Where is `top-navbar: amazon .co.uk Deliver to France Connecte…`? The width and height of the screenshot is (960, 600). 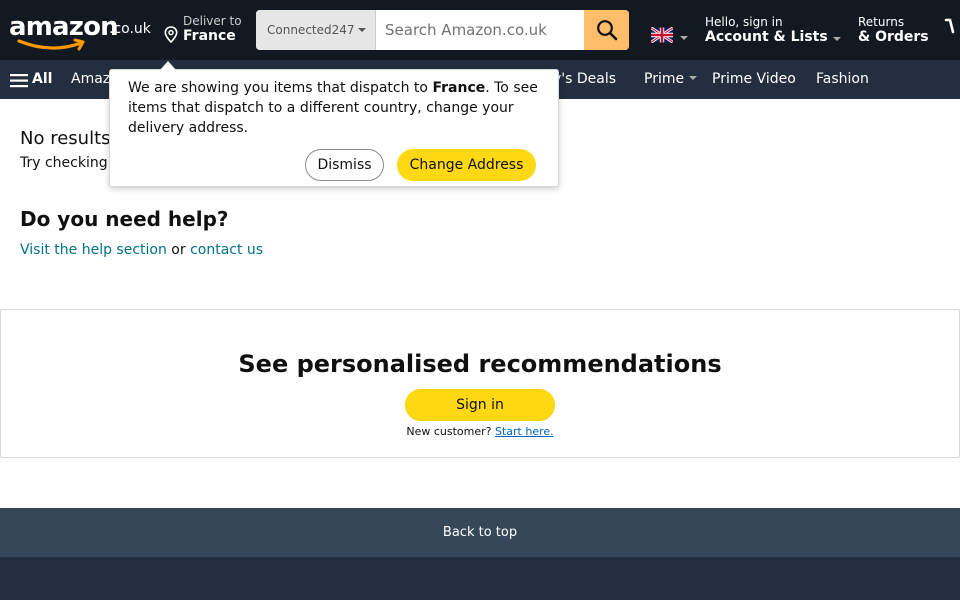 top-navbar: amazon .co.uk Deliver to France Connecte… is located at coordinates (480, 30).